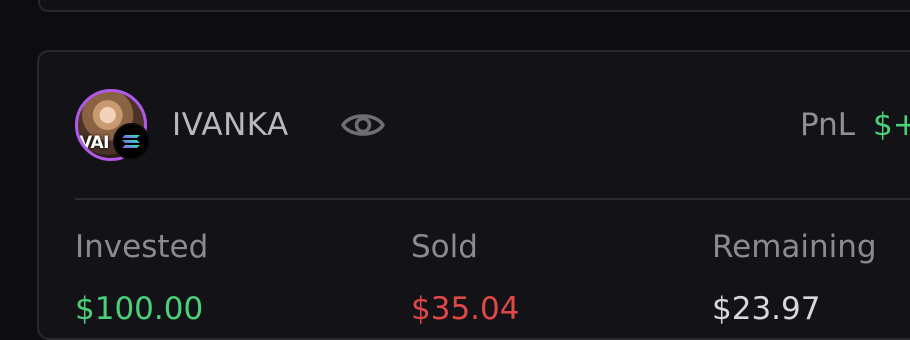 The width and height of the screenshot is (910, 340). What do you see at coordinates (230, 125) in the screenshot?
I see `wallet-name: IVANKA` at bounding box center [230, 125].